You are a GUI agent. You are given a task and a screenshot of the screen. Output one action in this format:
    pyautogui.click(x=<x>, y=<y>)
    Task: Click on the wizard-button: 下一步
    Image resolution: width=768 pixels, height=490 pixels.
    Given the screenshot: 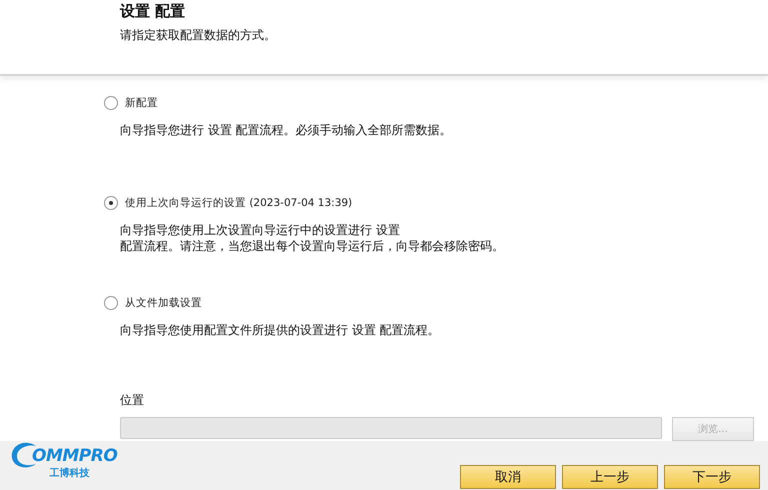 What is the action you would take?
    pyautogui.click(x=712, y=476)
    